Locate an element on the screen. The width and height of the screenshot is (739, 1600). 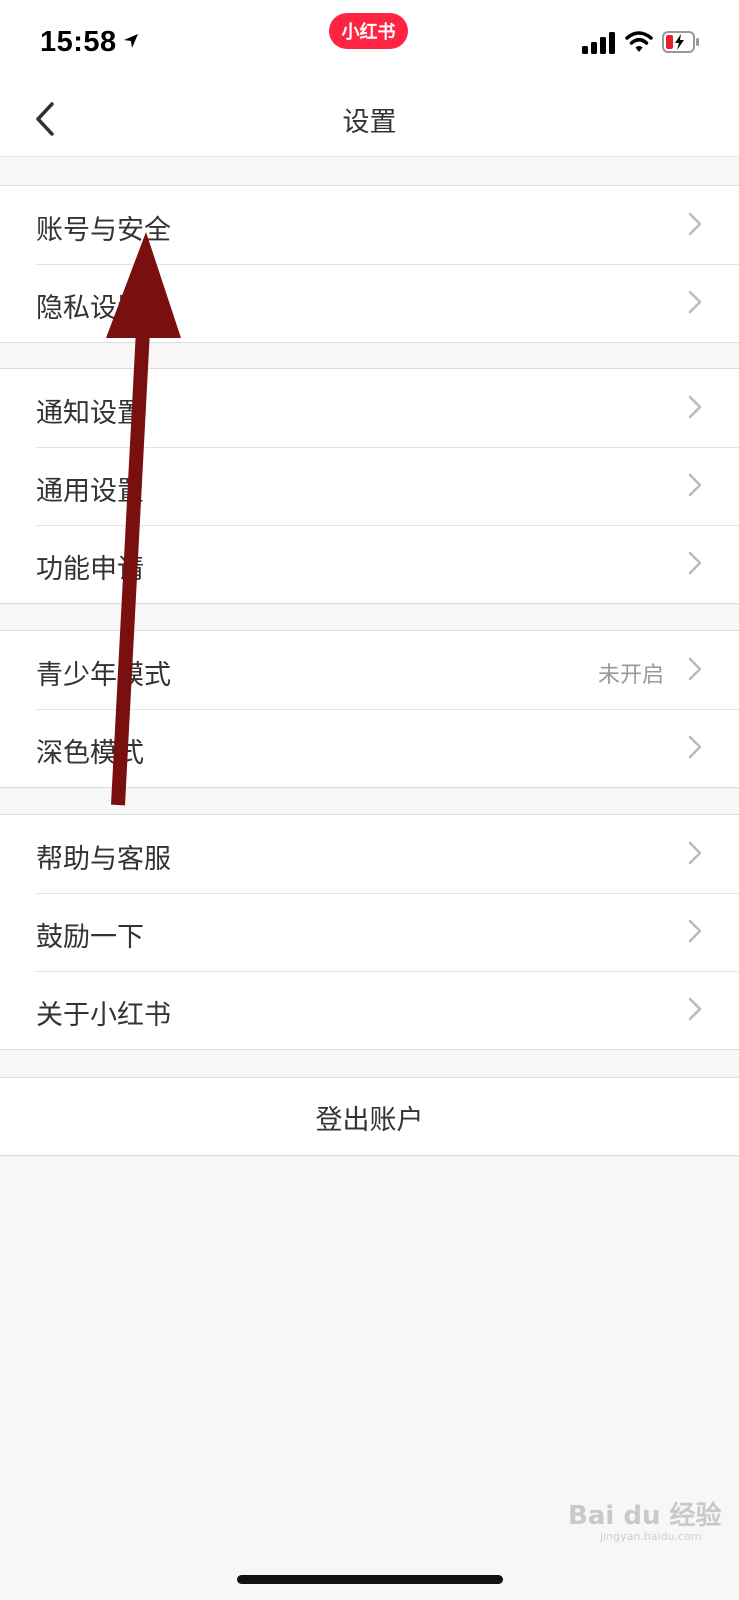
settings-item-label: 通知设置 is located at coordinates (90, 413).